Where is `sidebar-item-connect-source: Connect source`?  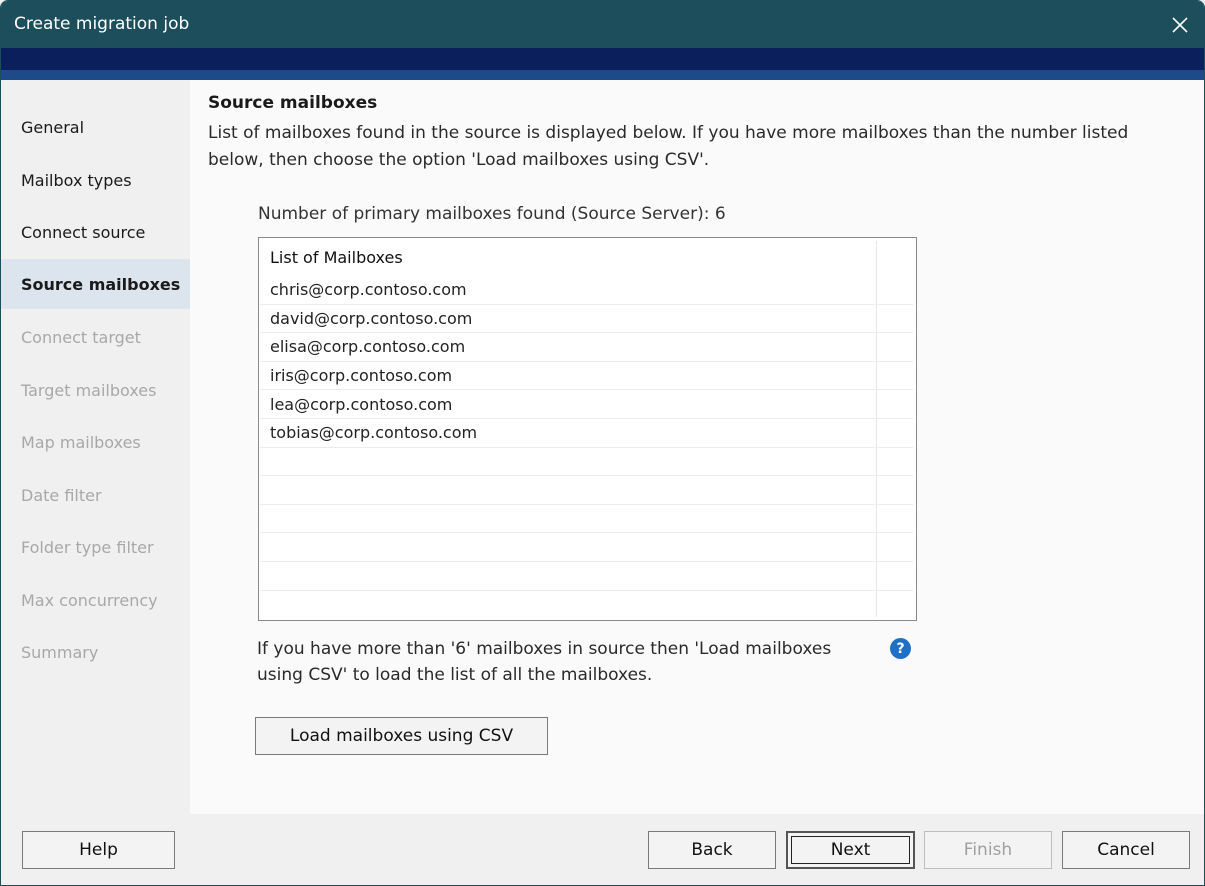
sidebar-item-connect-source: Connect source is located at coordinates (95, 232).